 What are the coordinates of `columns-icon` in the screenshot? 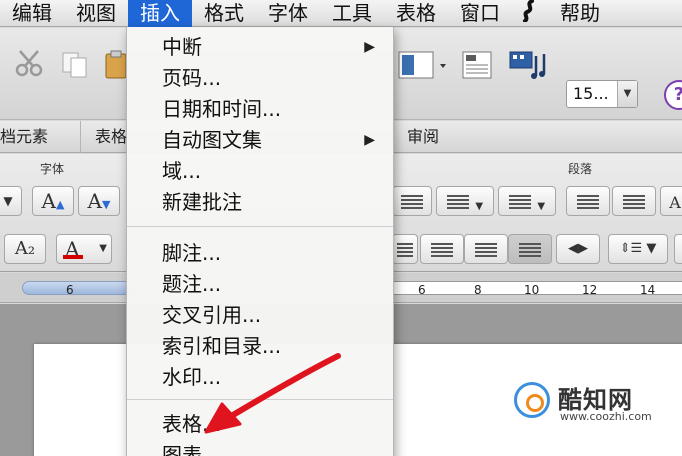 It's located at (424, 68).